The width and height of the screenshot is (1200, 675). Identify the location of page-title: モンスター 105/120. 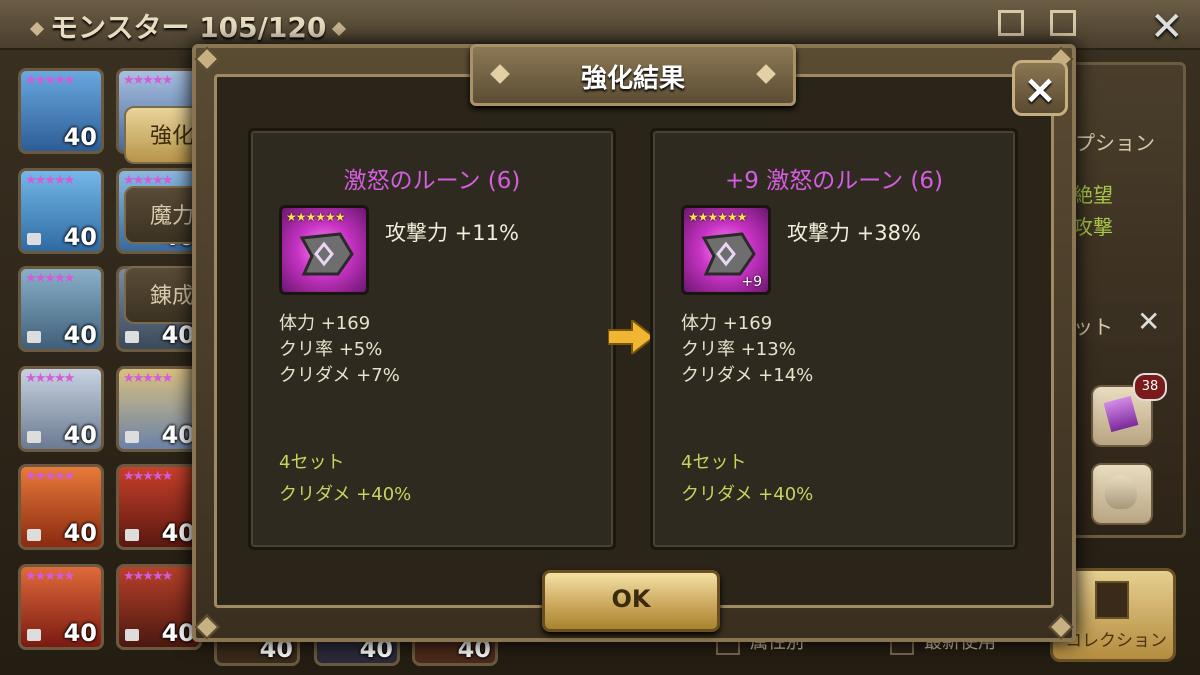
(188, 26).